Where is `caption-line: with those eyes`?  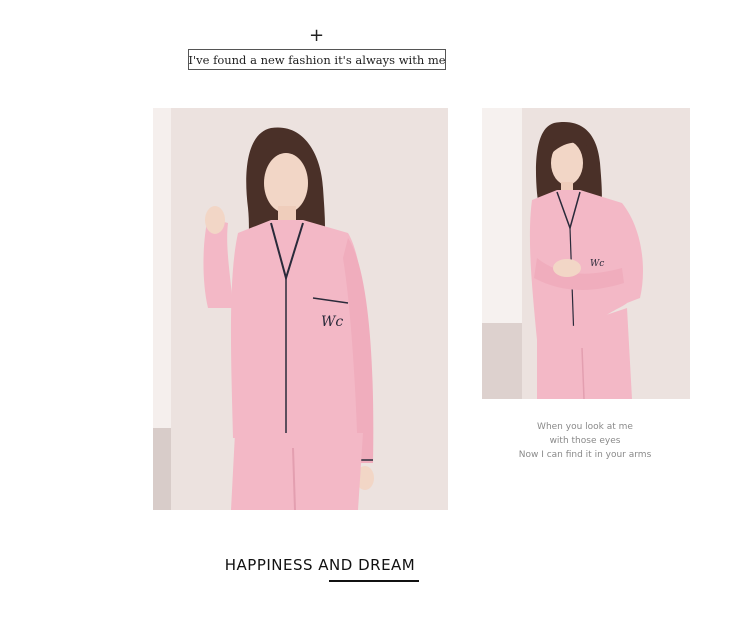
caption-line: with those eyes is located at coordinates (585, 441).